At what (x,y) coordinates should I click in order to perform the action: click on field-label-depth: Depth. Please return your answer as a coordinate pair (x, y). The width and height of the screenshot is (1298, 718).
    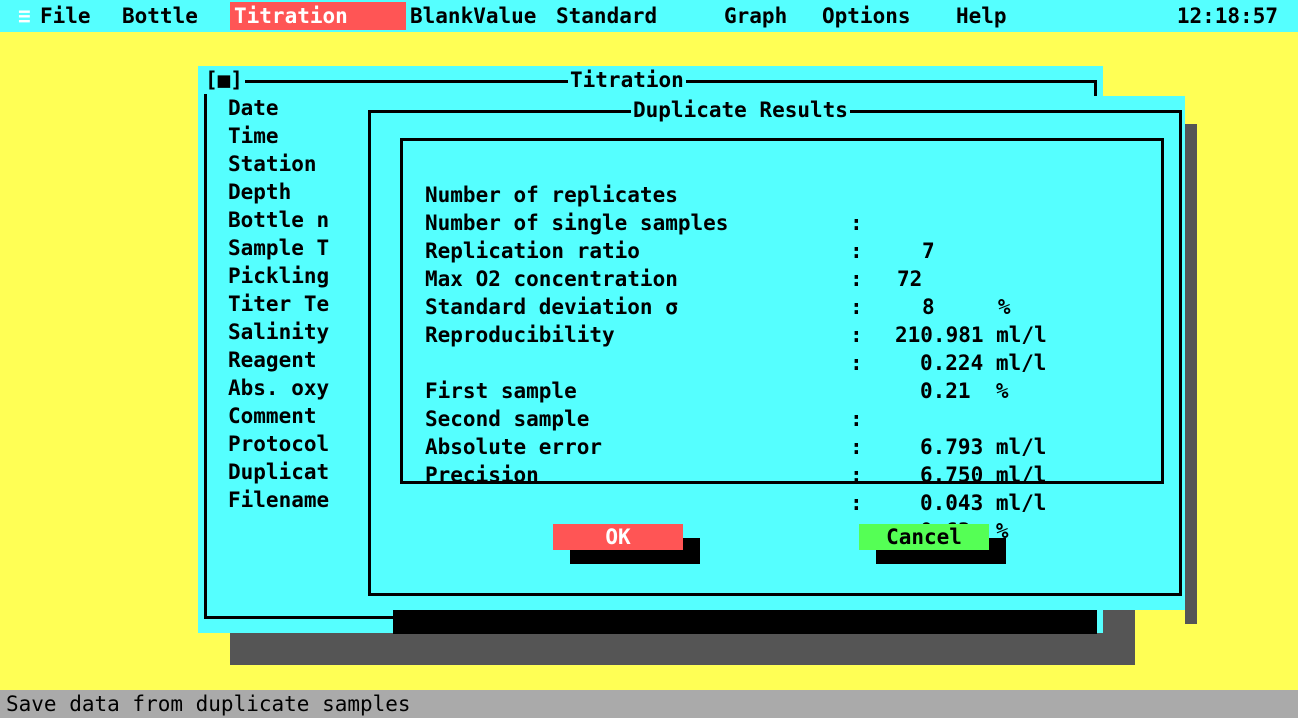
    Looking at the image, I should click on (260, 192).